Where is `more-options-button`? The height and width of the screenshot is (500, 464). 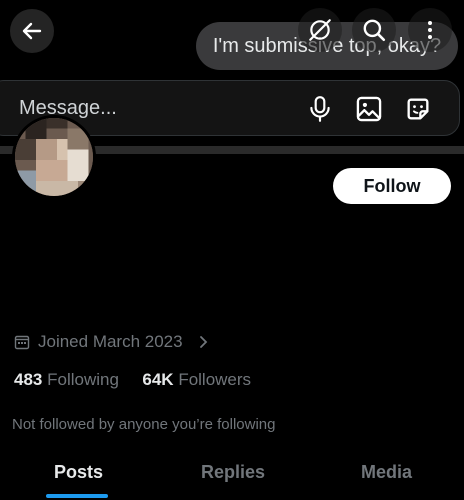 more-options-button is located at coordinates (430, 30).